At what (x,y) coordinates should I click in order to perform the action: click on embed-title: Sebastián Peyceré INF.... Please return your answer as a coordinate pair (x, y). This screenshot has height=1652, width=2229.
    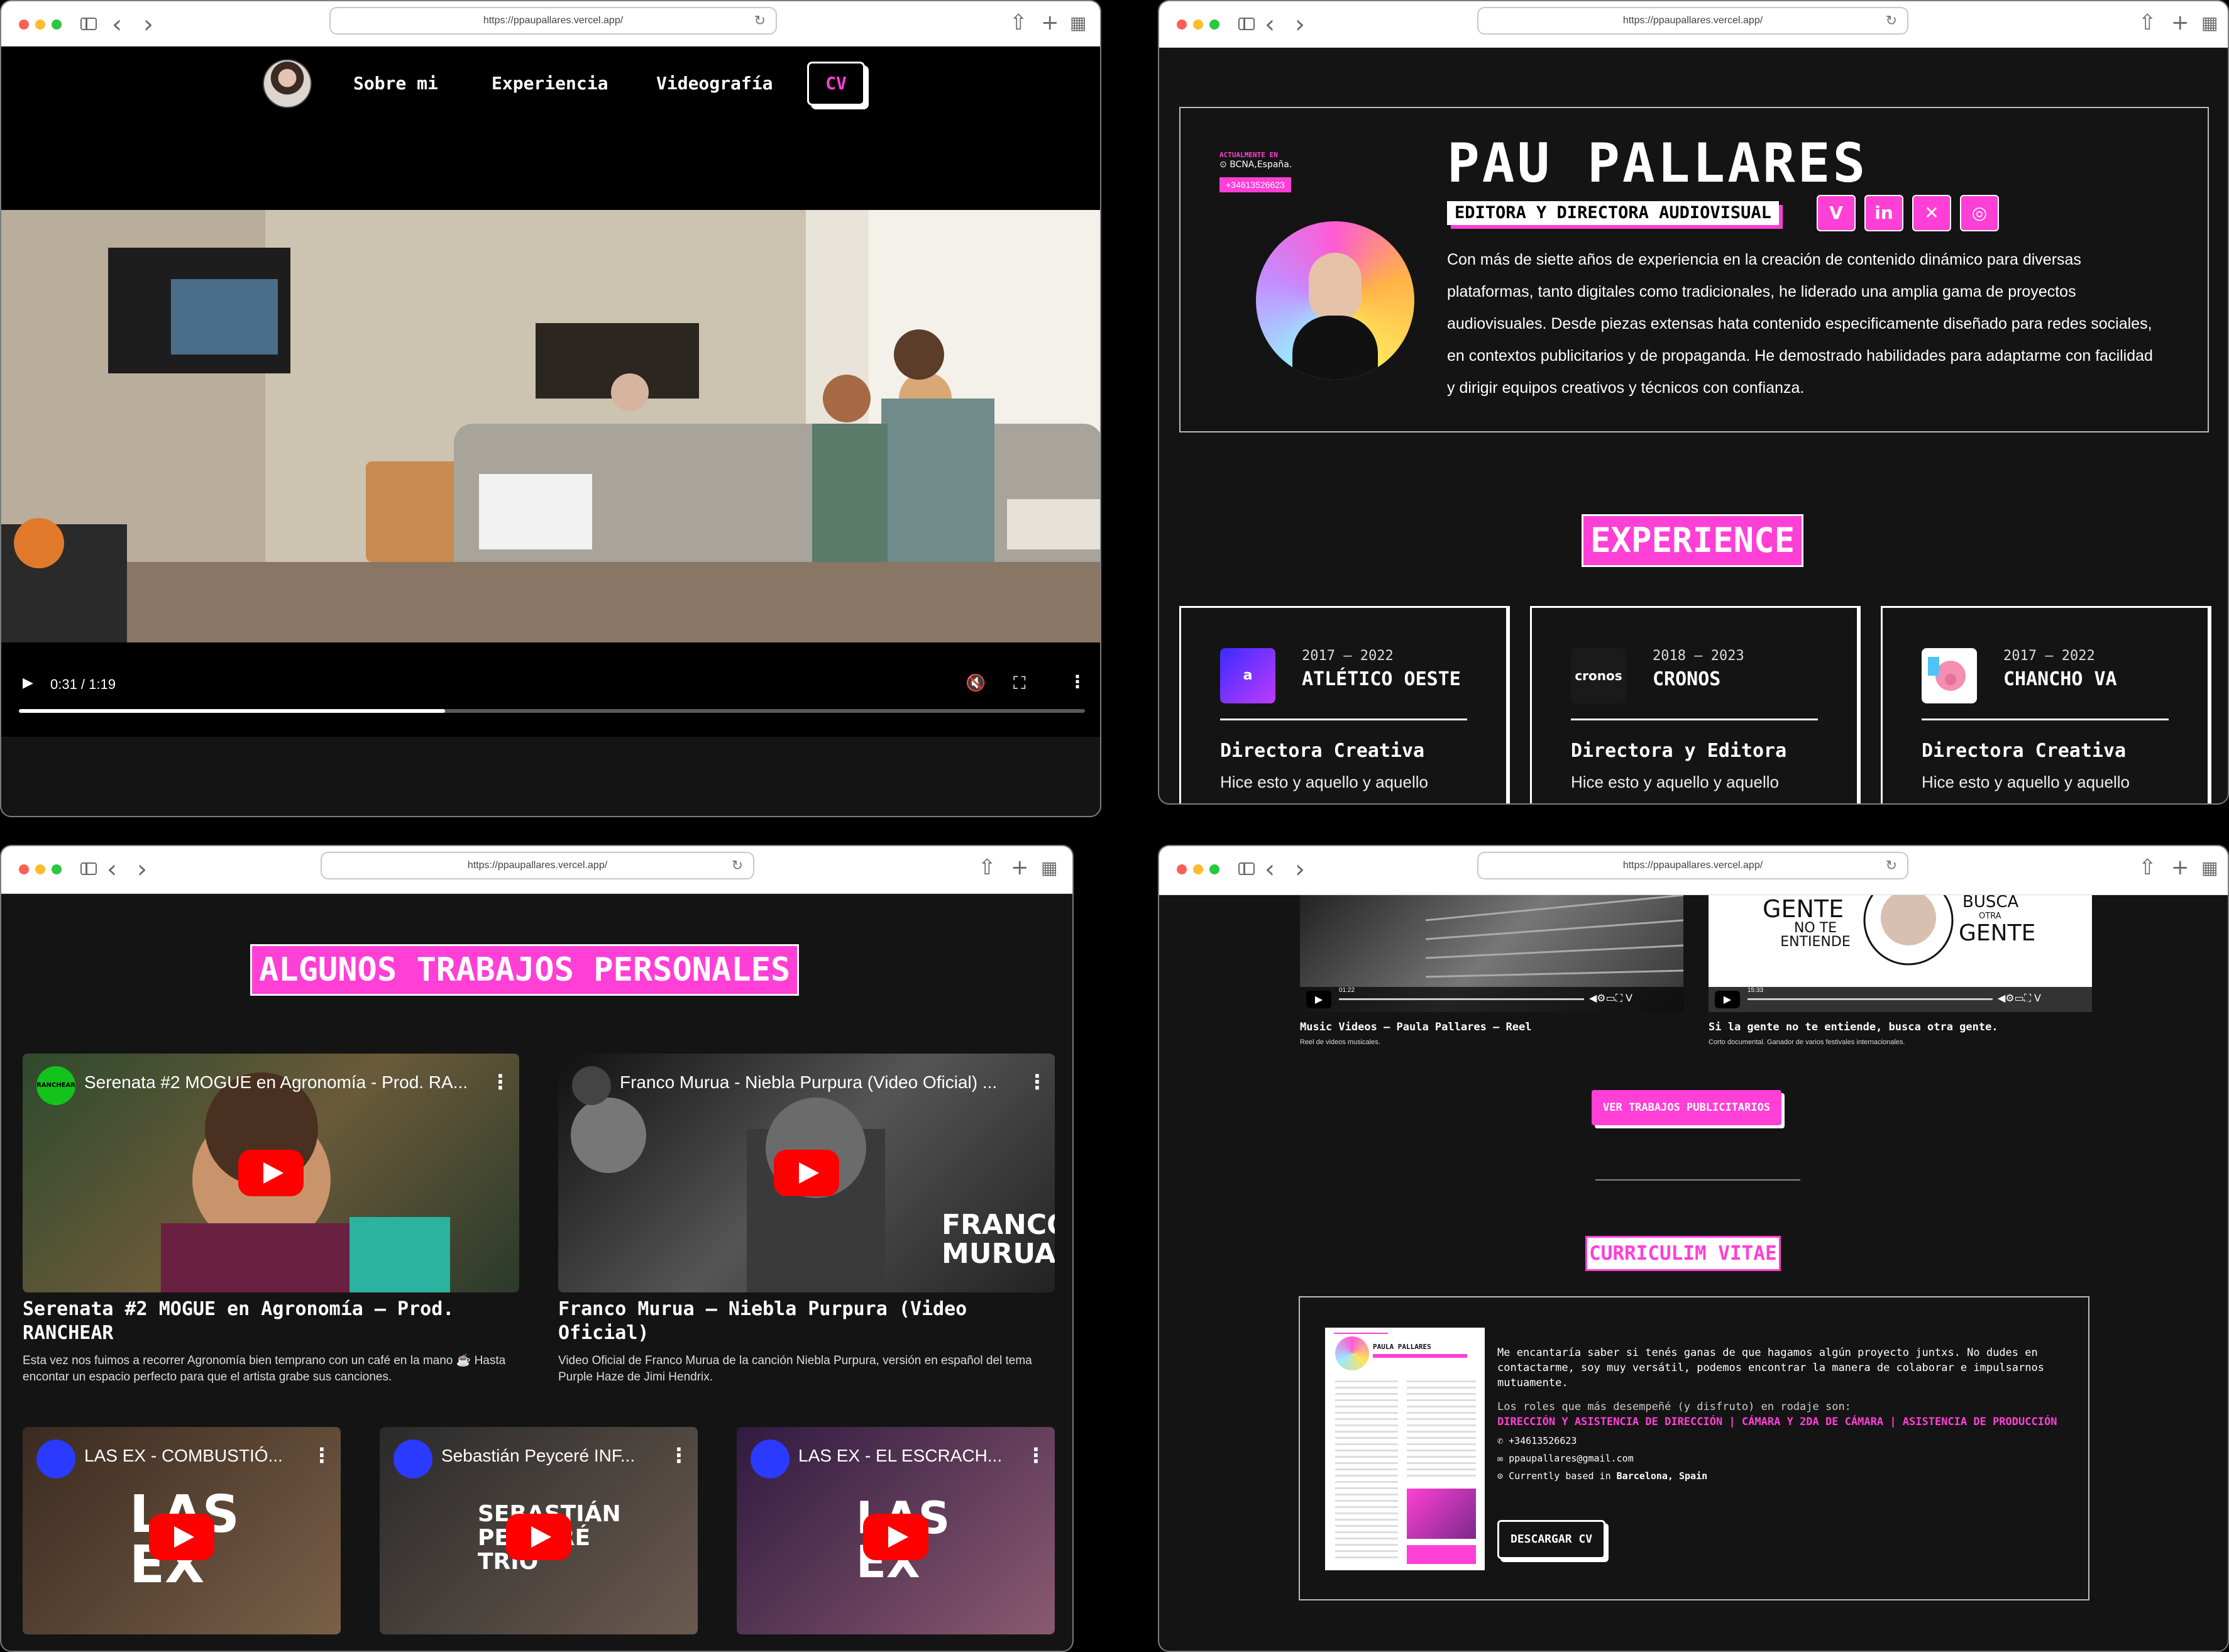
    Looking at the image, I should click on (545, 1456).